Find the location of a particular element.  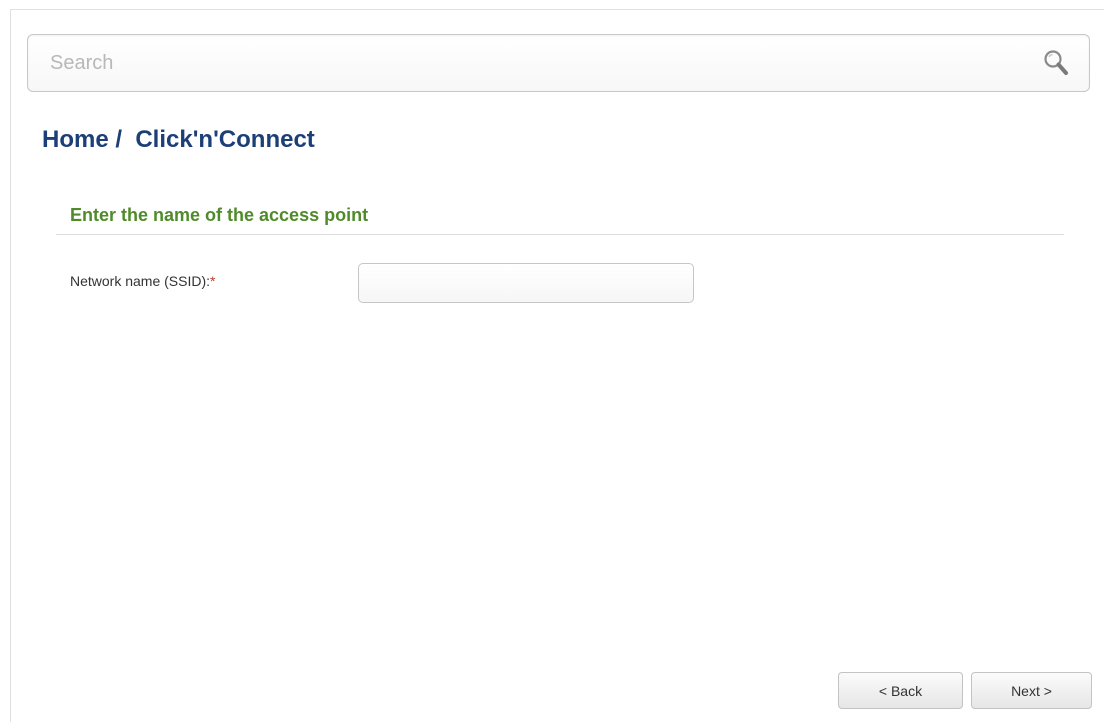

ssid-label-text: Network name (SSID): is located at coordinates (140, 281).